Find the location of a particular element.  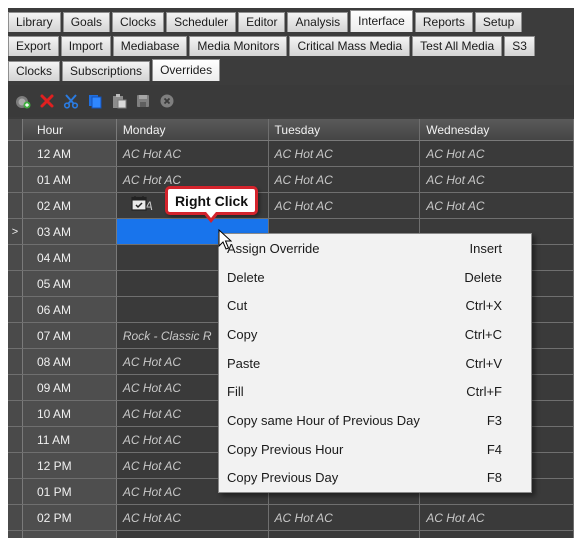

hour-cell: 12 AM is located at coordinates (69, 153).